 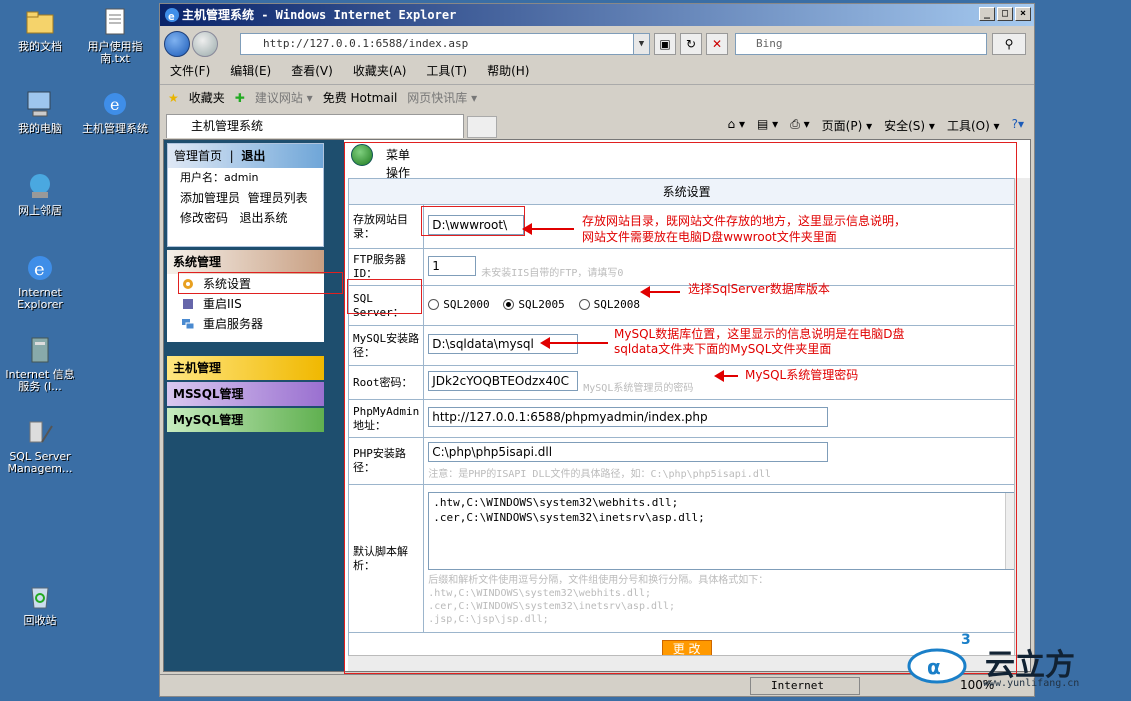 What do you see at coordinates (219, 177) in the screenshot?
I see `username-label: 用户名：admin` at bounding box center [219, 177].